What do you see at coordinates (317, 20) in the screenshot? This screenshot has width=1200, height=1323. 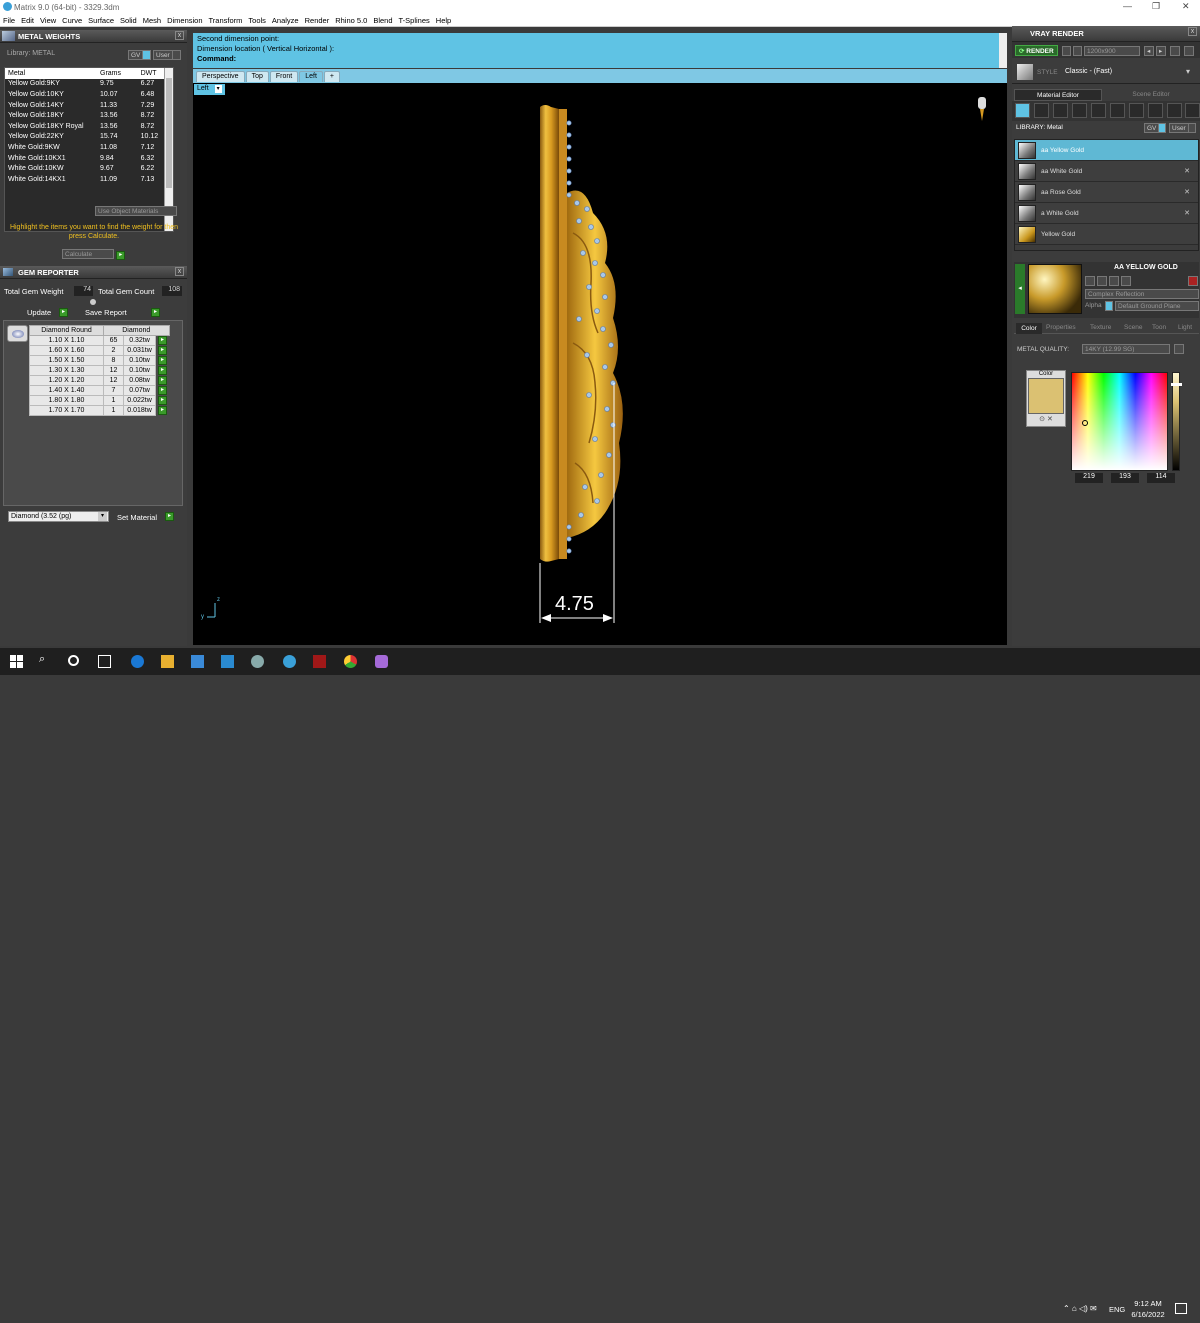 I see `menu-render: Render` at bounding box center [317, 20].